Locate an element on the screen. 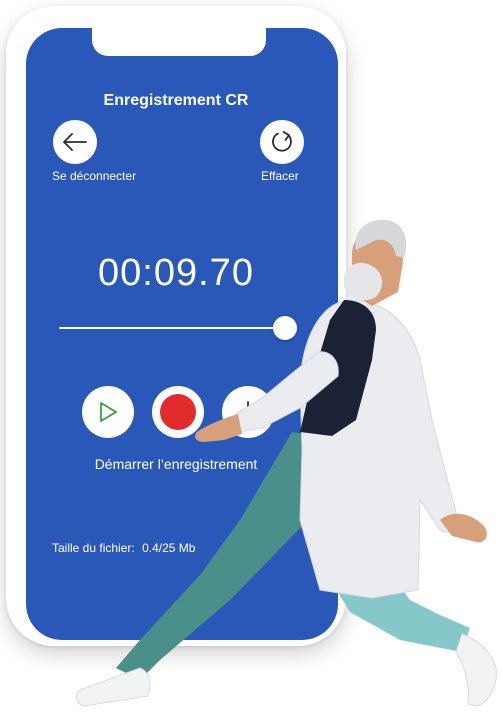 The width and height of the screenshot is (502, 712). progress-slider-thumb is located at coordinates (285, 328).